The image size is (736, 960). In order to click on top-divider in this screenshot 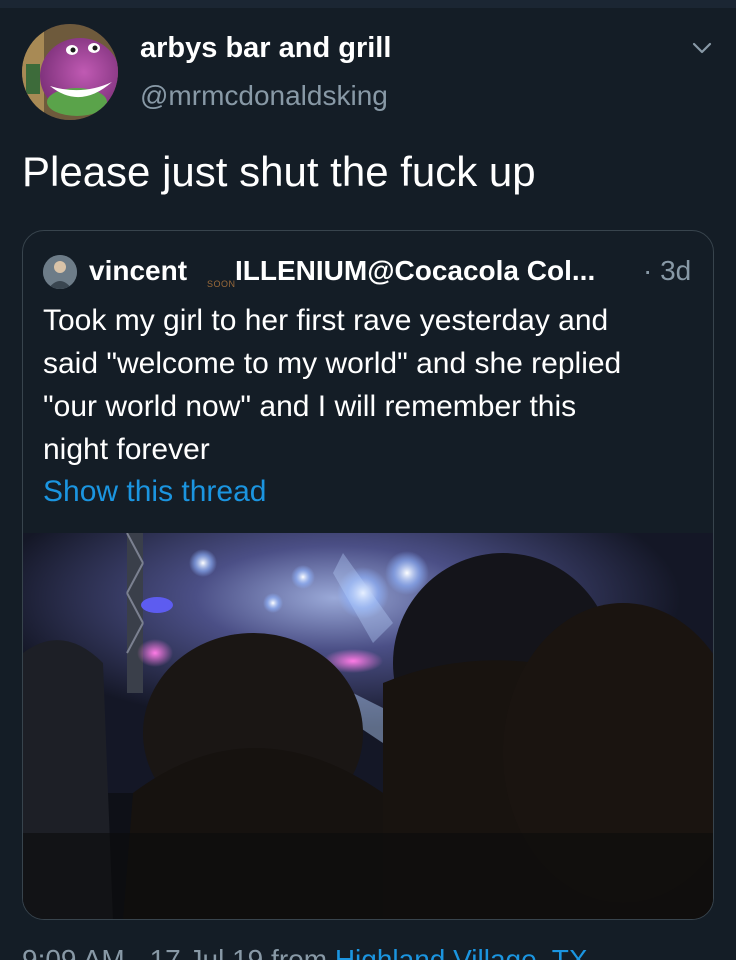, I will do `click(368, 4)`.